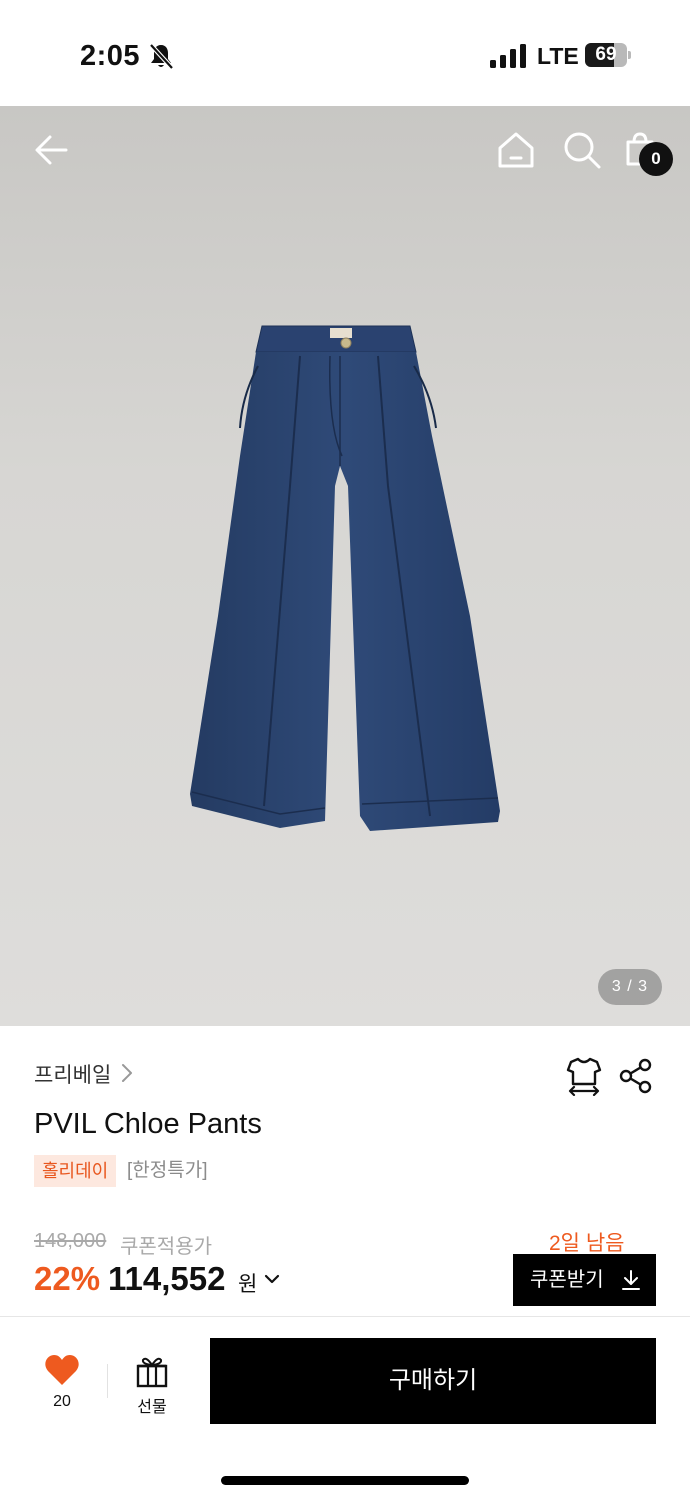  Describe the element at coordinates (148, 1124) in the screenshot. I see `product-title: PVIL Chloe Pants` at that location.